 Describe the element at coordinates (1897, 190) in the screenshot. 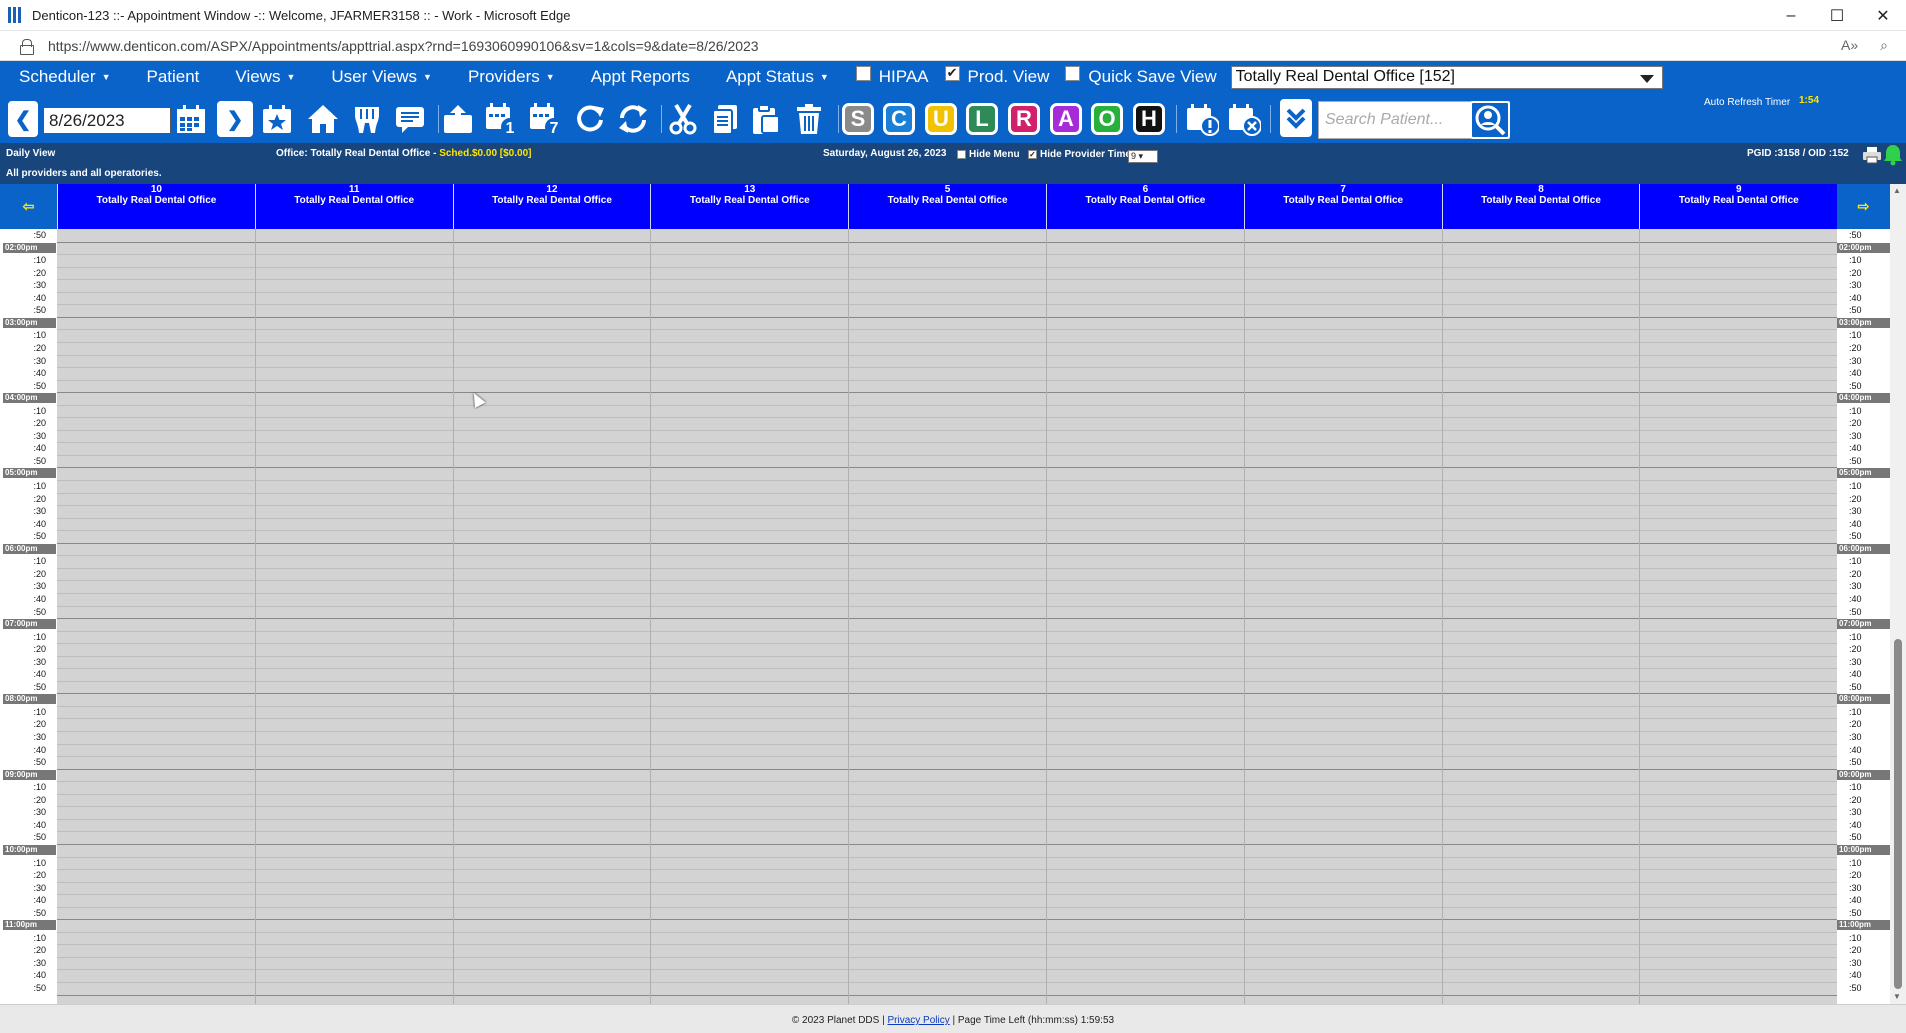

I see `scroll-up-icon: ▲` at that location.